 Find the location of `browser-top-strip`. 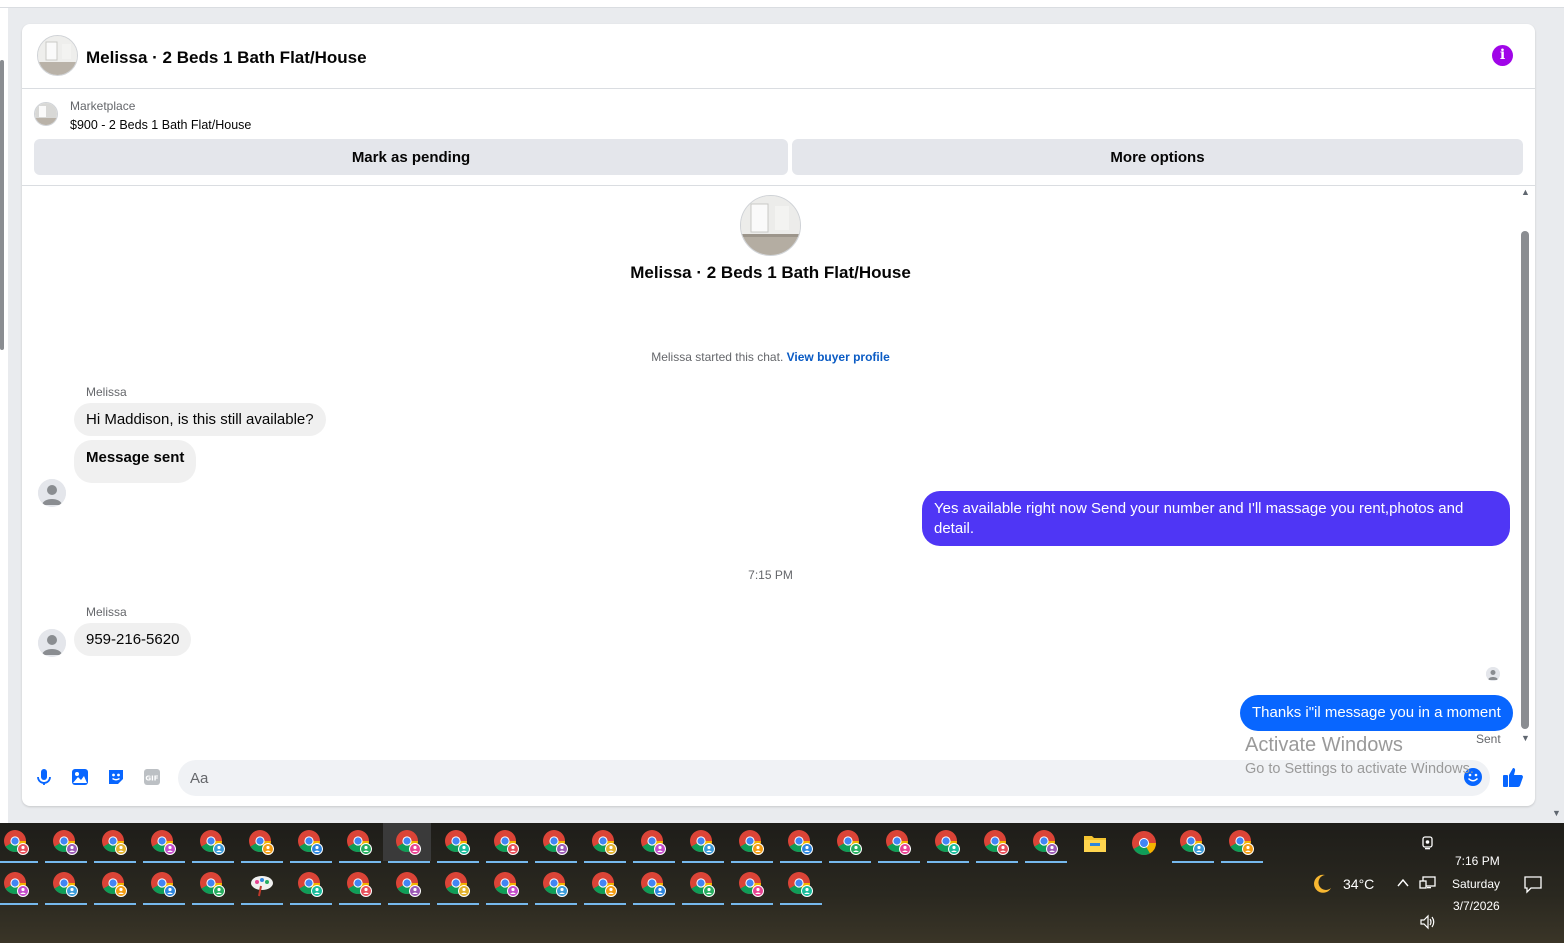

browser-top-strip is located at coordinates (782, 4).